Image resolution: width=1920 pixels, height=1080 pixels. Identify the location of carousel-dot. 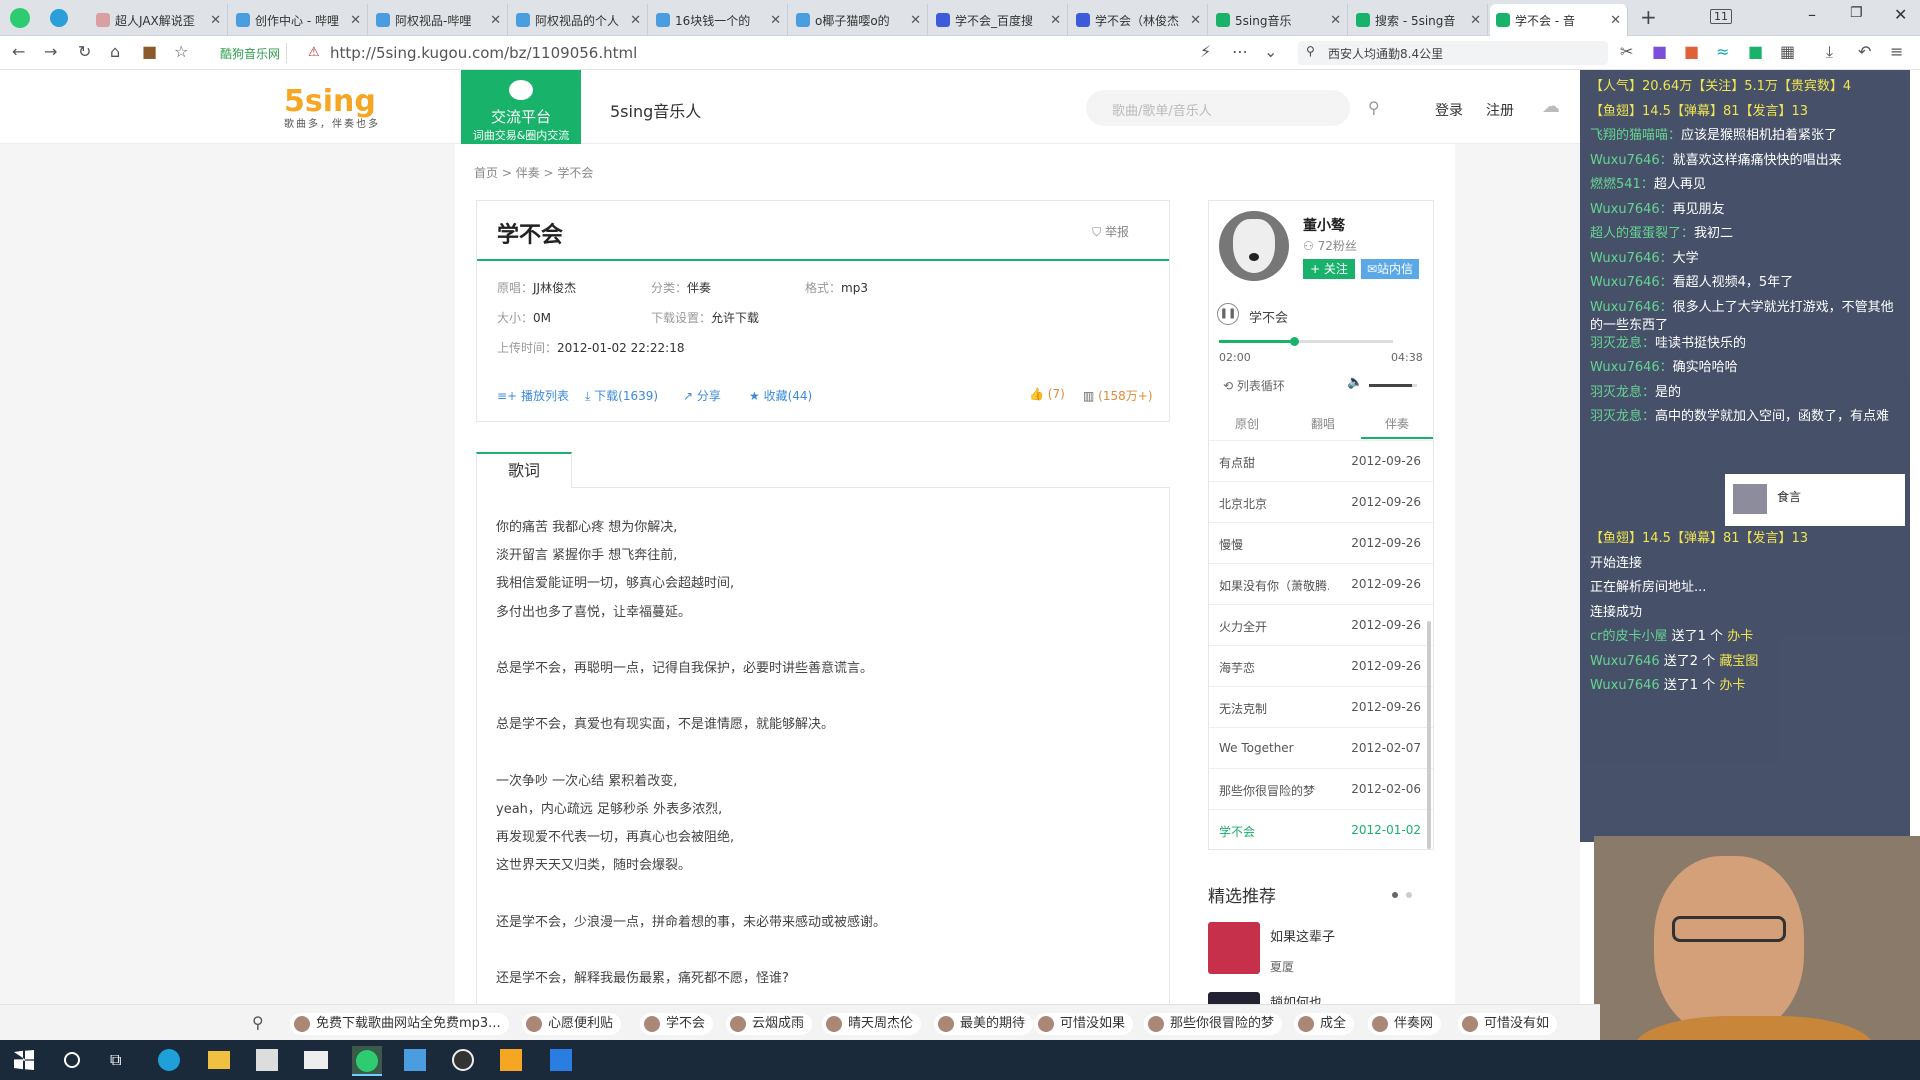
(1409, 895).